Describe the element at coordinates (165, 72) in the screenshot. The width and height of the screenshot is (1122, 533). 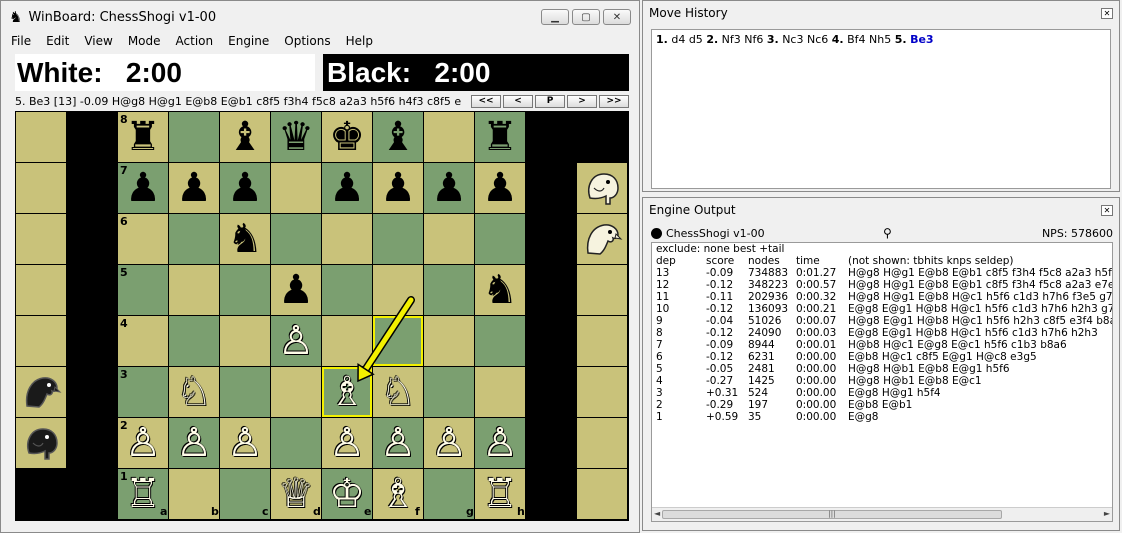
I see `white-clock: White: 2:00` at that location.